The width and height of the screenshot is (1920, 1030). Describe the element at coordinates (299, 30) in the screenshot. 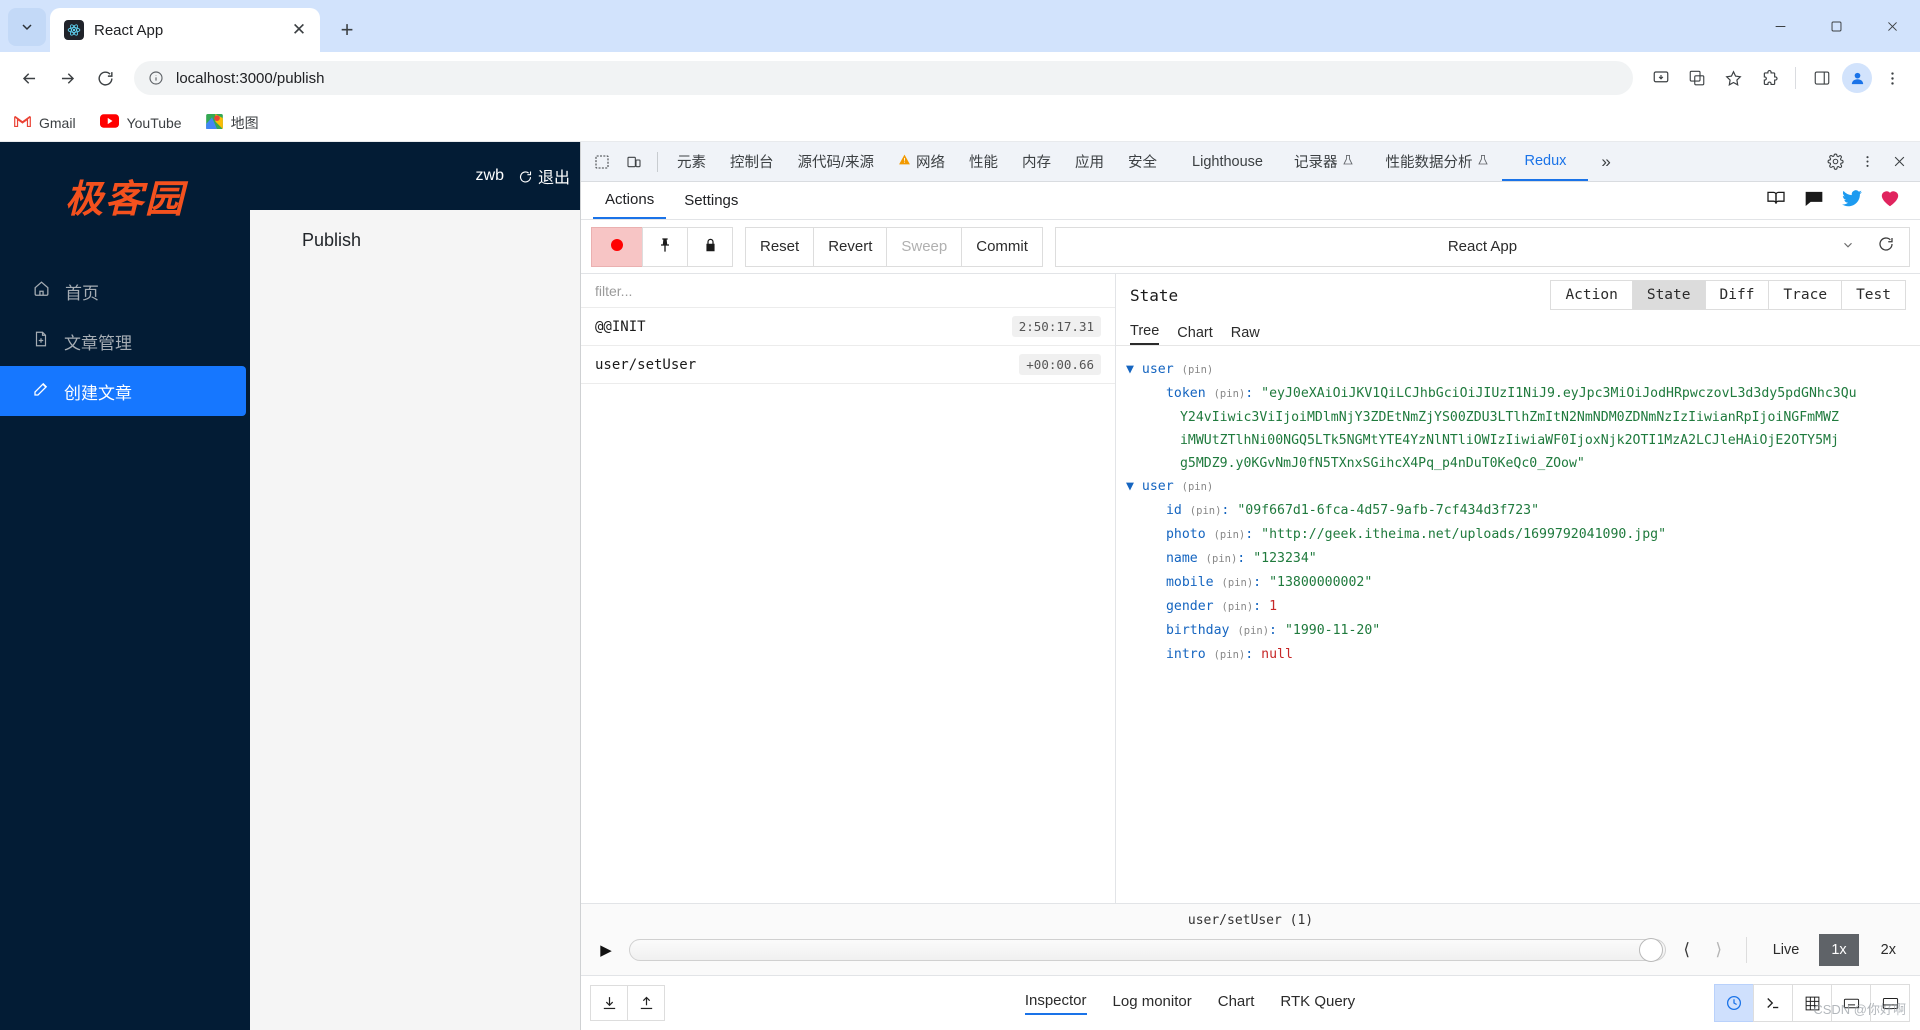

I see `close-tab-icon: ✕` at that location.